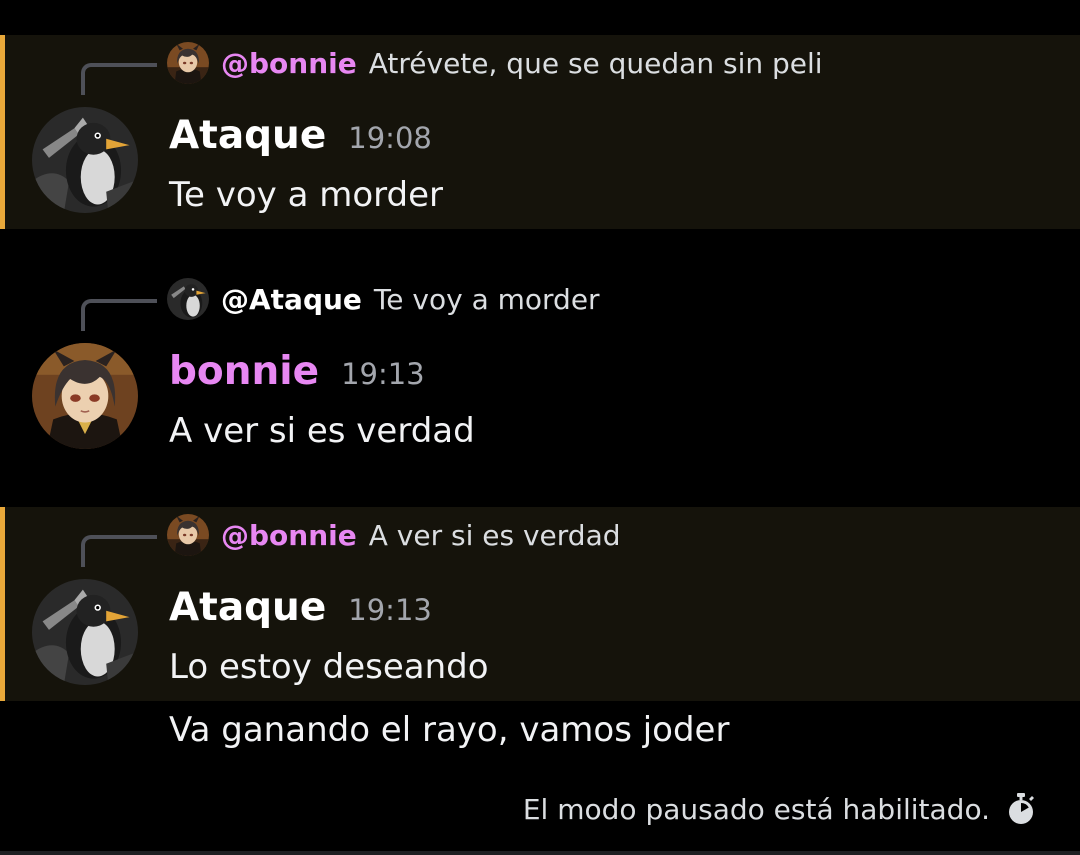  I want to click on message-header: Ataque 19:13, so click(300, 607).